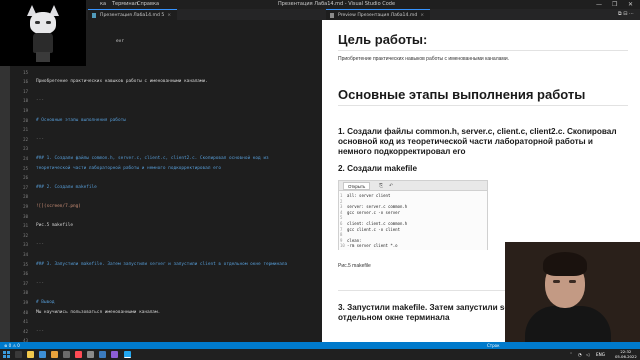 The width and height of the screenshot is (640, 360). Describe the element at coordinates (12, 345) in the screenshot. I see `problems-indicator: ⊗ 0 ⚠ 0` at that location.